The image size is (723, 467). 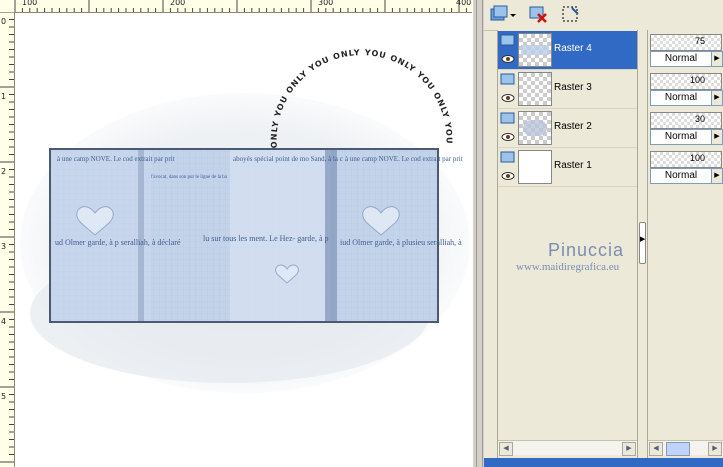 What do you see at coordinates (502, 15) in the screenshot?
I see `new-layer-icon` at bounding box center [502, 15].